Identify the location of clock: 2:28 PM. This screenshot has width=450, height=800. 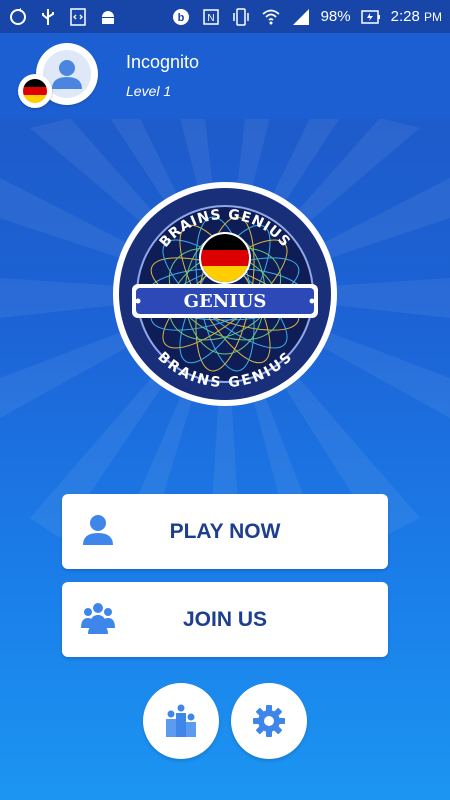
(416, 16).